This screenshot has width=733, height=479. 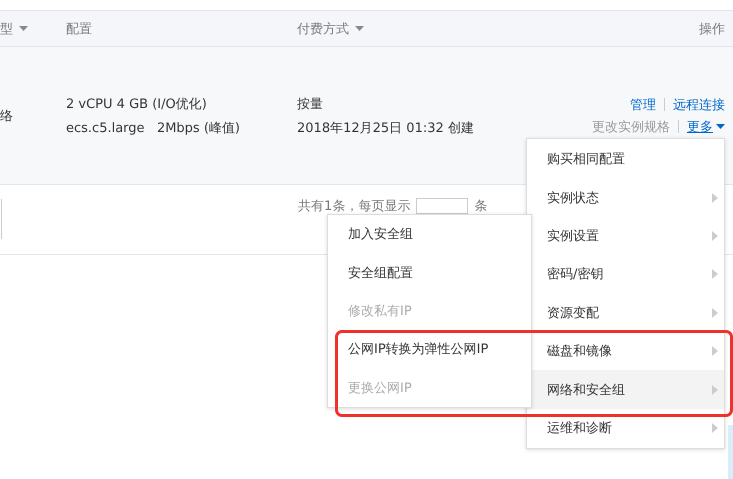 I want to click on column-header: 付费方式, so click(x=323, y=29).